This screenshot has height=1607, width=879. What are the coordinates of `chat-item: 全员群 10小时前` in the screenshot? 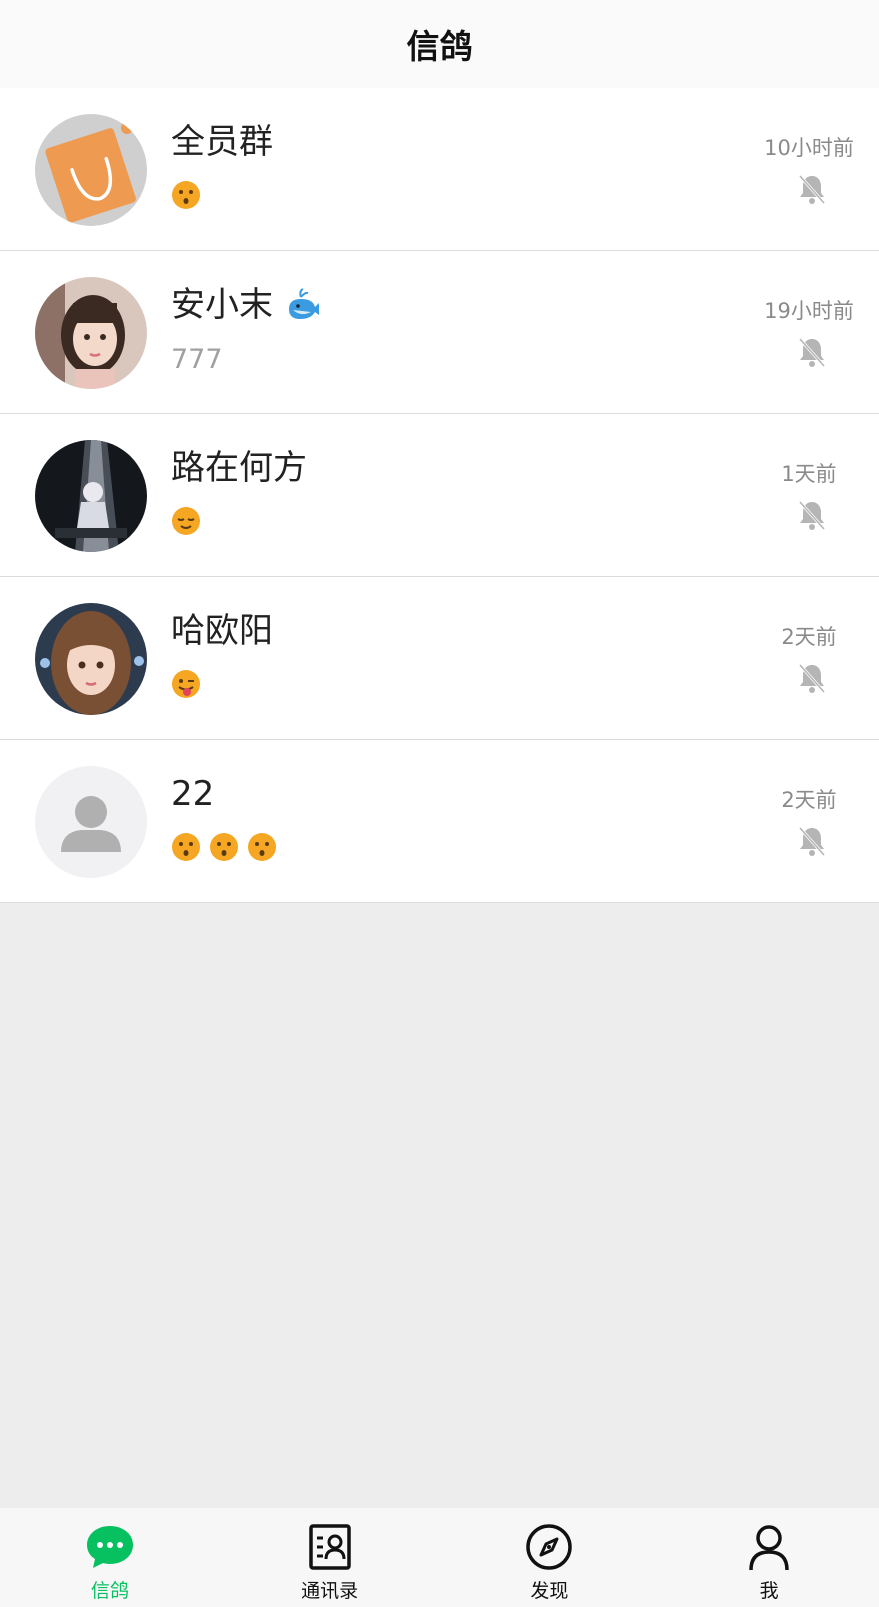 It's located at (439, 169).